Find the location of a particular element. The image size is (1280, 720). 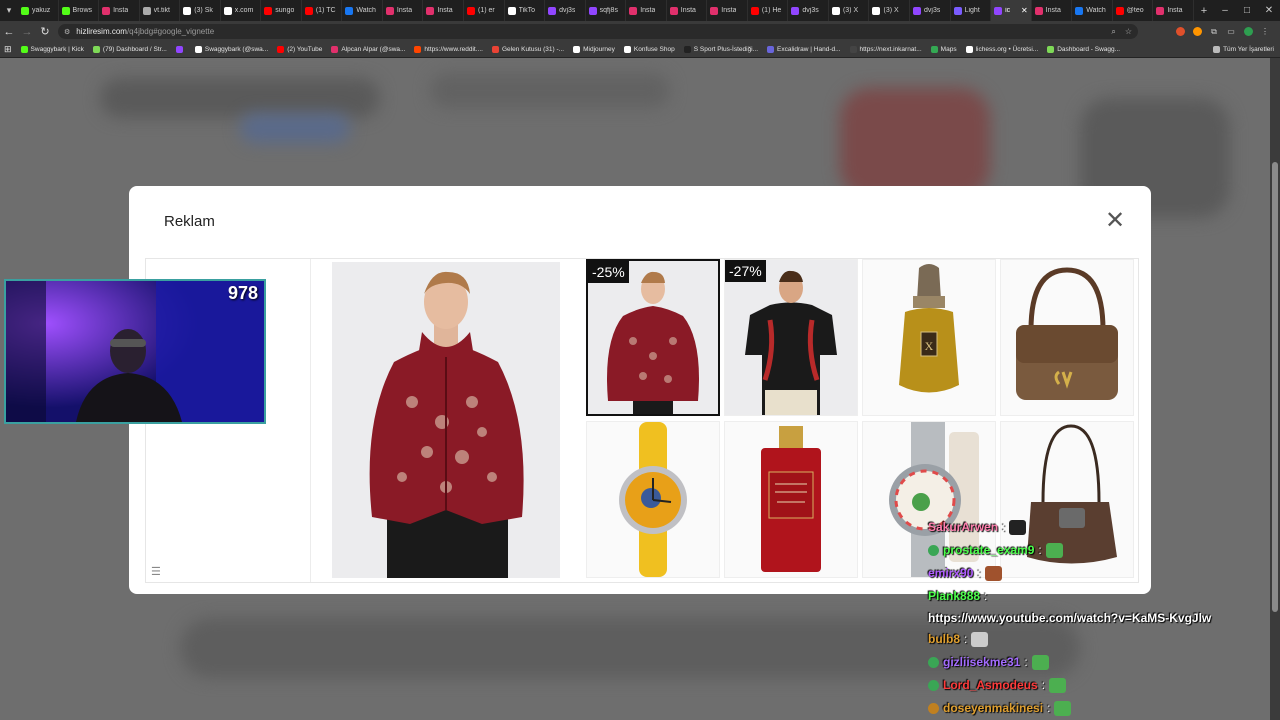

extensions-puzzle-icon: ⧉ is located at coordinates (1214, 32).